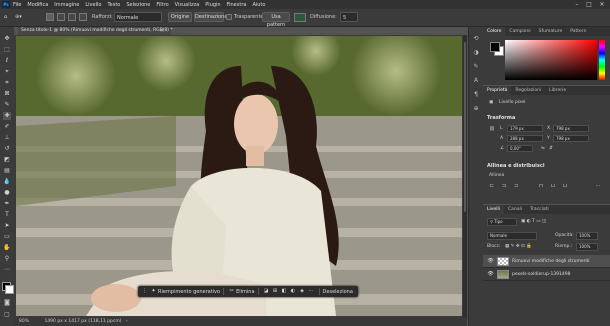  I want to click on tab-colore: Colore, so click(494, 31).